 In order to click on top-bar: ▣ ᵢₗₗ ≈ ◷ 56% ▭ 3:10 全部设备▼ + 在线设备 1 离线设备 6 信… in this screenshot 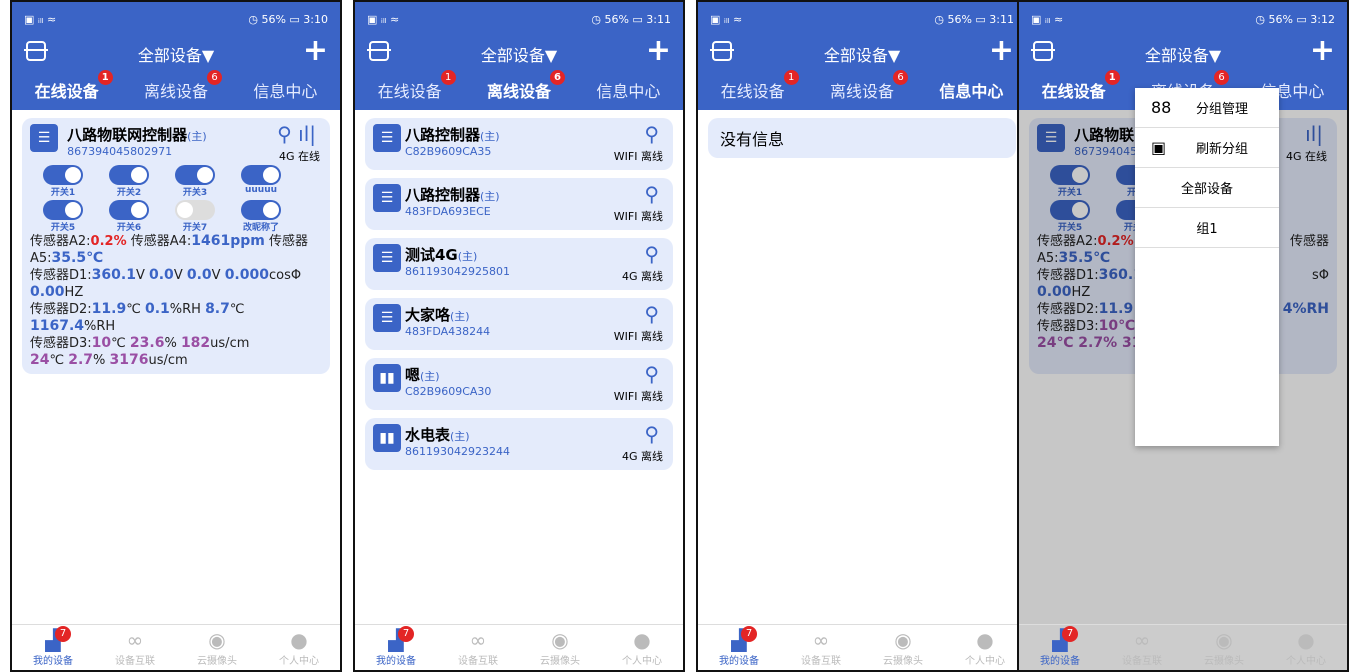, I will do `click(176, 56)`.